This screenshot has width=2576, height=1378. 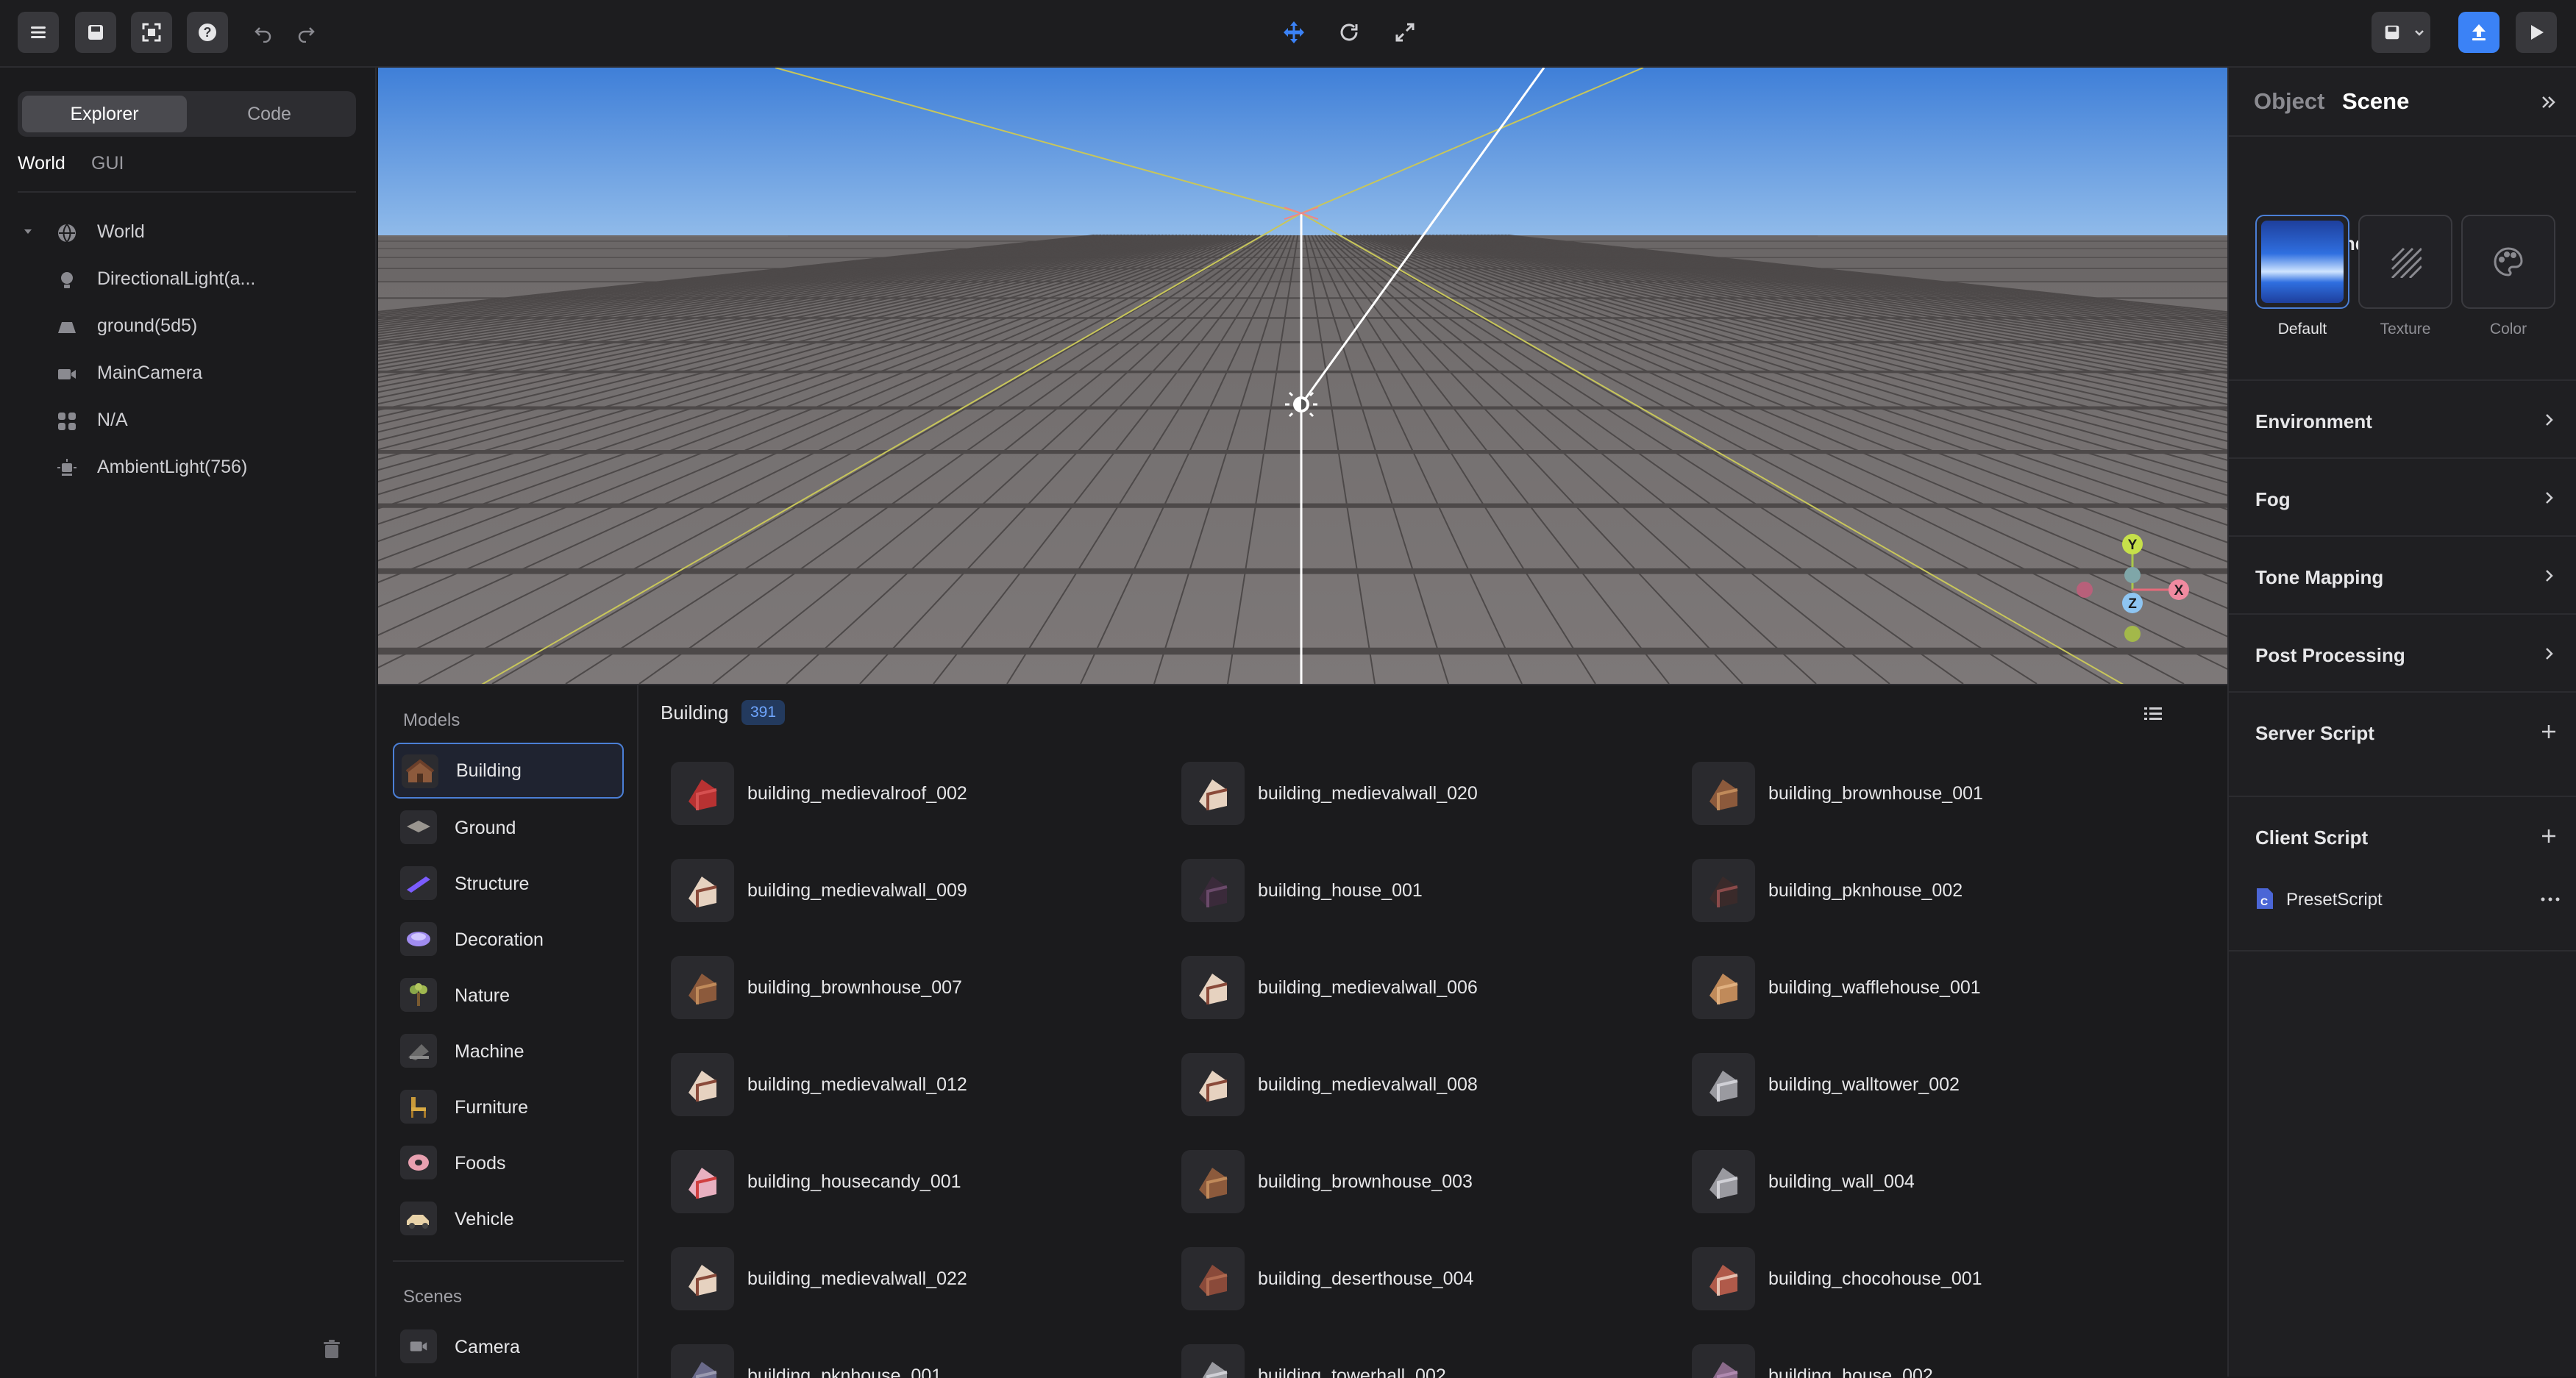 What do you see at coordinates (2289, 102) in the screenshot?
I see `tab-object: Object` at bounding box center [2289, 102].